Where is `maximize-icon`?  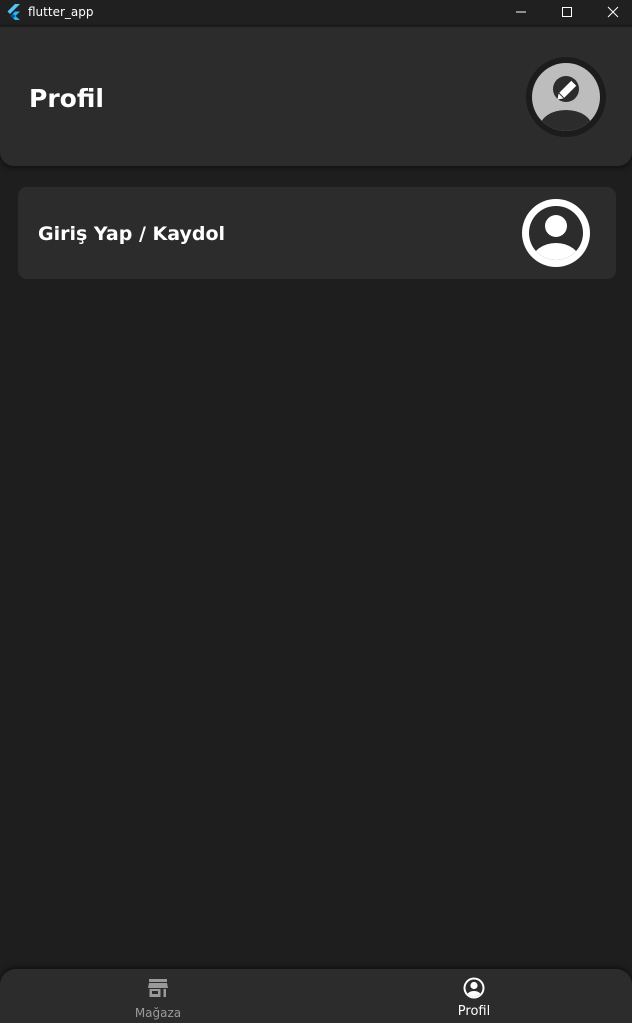
maximize-icon is located at coordinates (567, 12).